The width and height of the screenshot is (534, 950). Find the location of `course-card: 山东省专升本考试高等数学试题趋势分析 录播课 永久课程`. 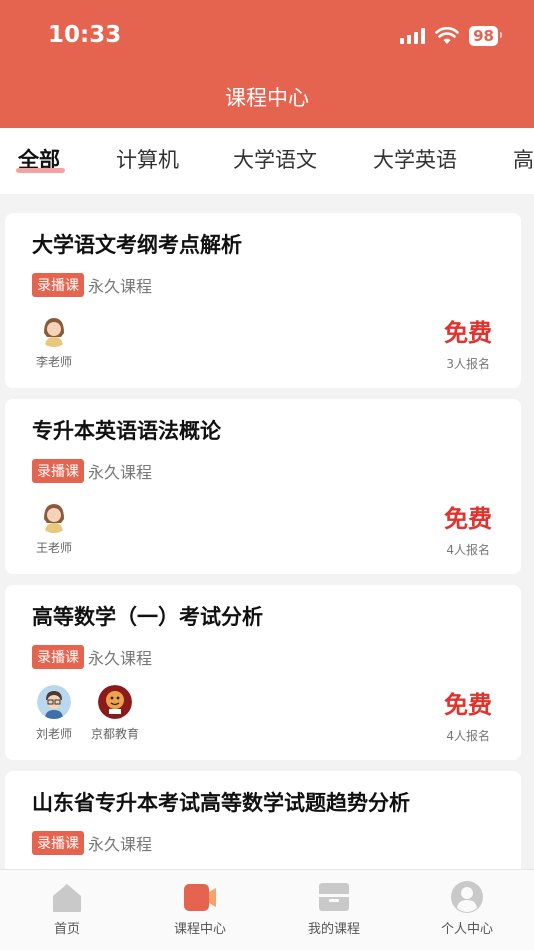

course-card: 山东省专升本考试高等数学试题趋势分析 录播课 永久课程 is located at coordinates (263, 820).